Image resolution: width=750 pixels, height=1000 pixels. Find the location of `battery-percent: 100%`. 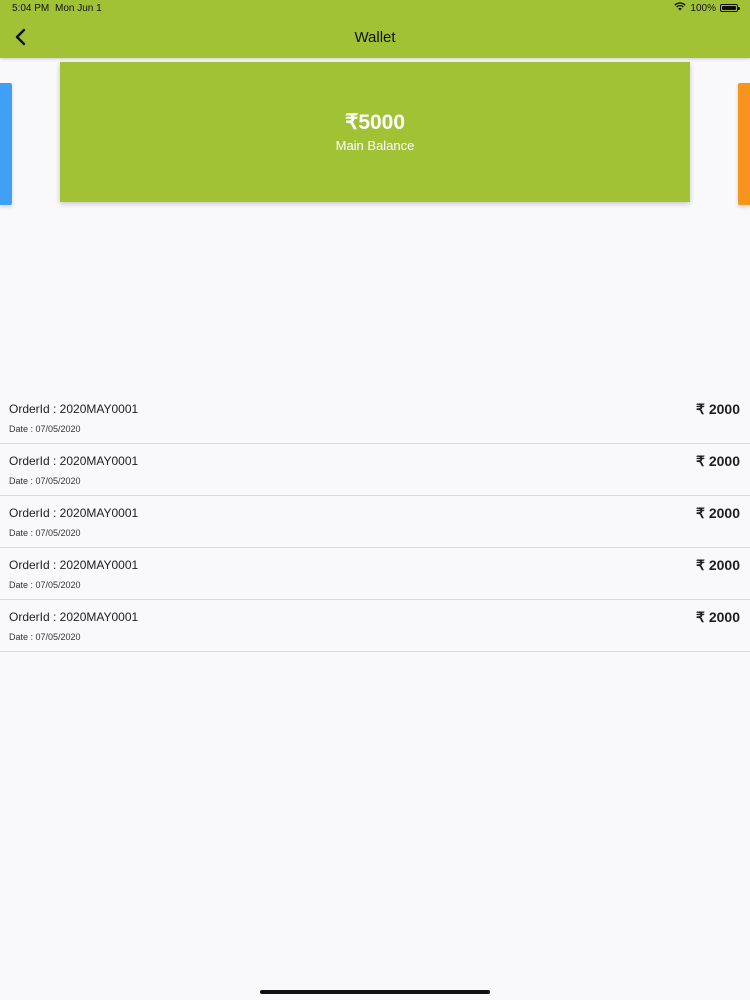

battery-percent: 100% is located at coordinates (703, 8).